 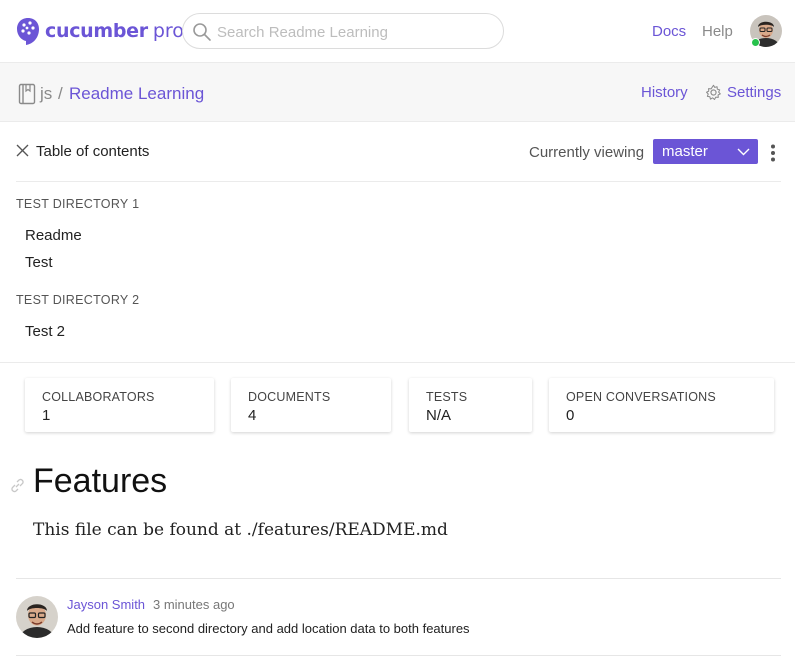 I want to click on stat-card-documents: DOCUMENTS 4, so click(x=311, y=405).